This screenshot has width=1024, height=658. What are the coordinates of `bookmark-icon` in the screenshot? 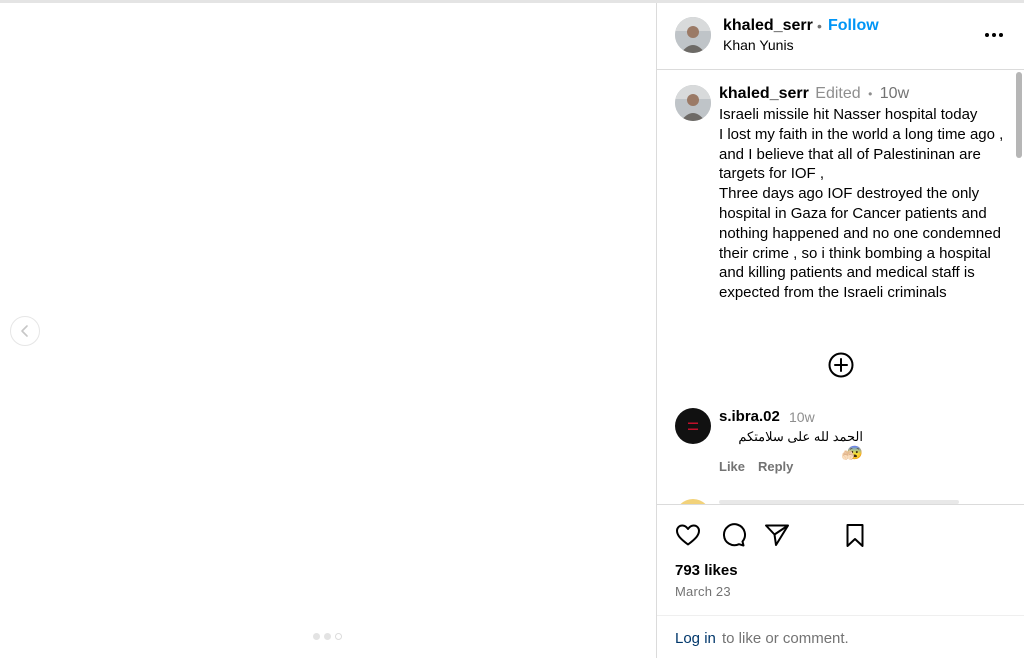 It's located at (855, 535).